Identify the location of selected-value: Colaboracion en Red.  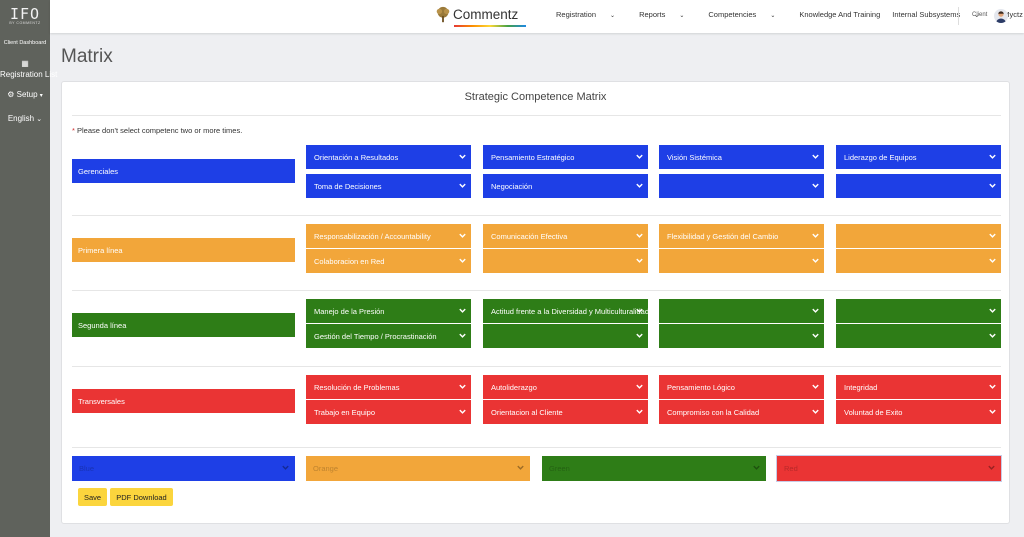
(349, 261).